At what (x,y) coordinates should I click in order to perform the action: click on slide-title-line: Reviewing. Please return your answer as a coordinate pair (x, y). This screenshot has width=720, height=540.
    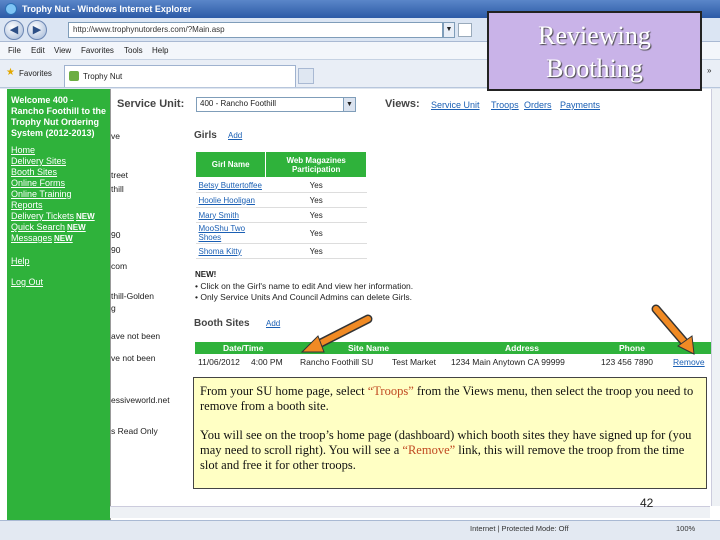
    Looking at the image, I should click on (594, 35).